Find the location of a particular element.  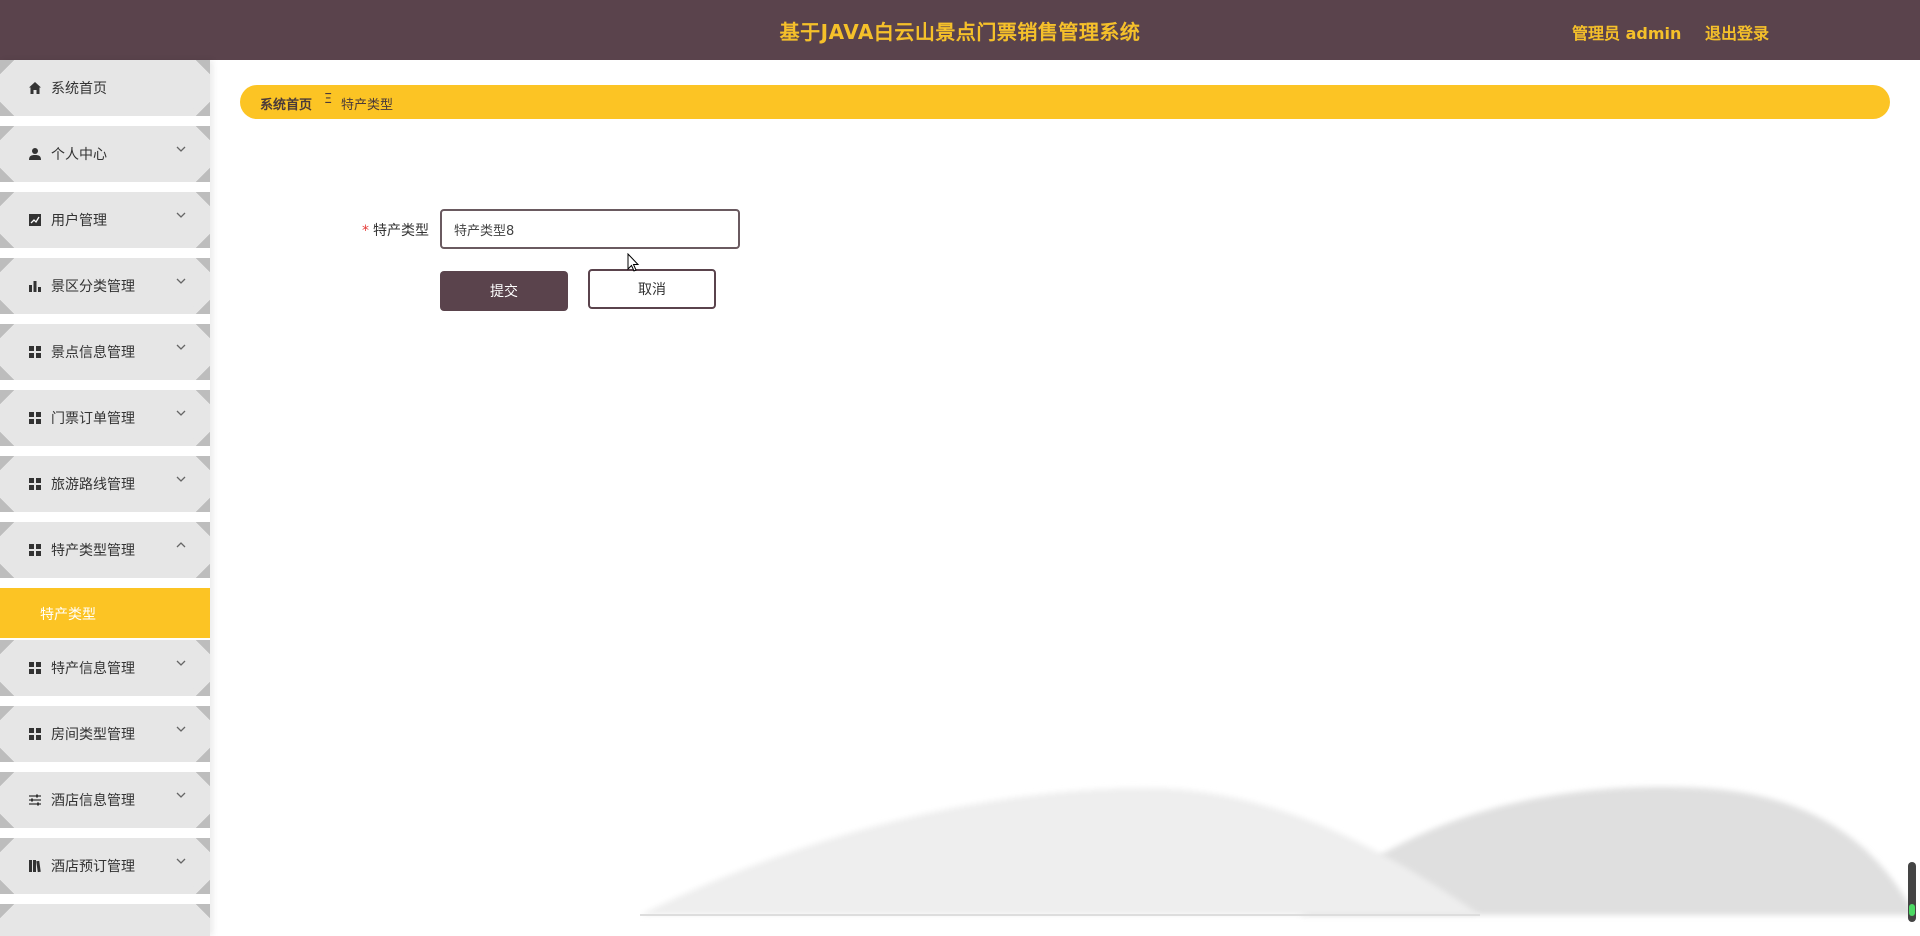

cancel-button: 取消 is located at coordinates (652, 289).